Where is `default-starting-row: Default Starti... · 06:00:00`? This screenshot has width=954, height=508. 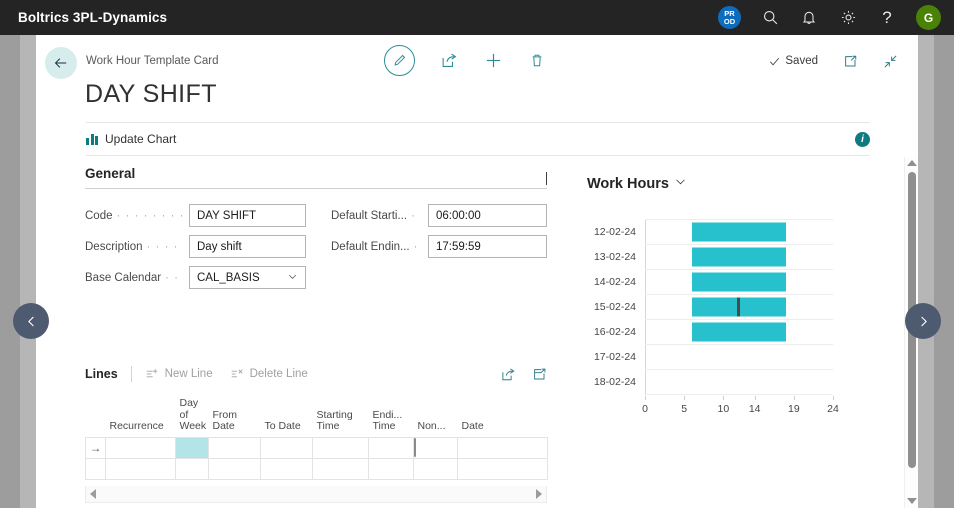 default-starting-row: Default Starti... · 06:00:00 is located at coordinates (439, 215).